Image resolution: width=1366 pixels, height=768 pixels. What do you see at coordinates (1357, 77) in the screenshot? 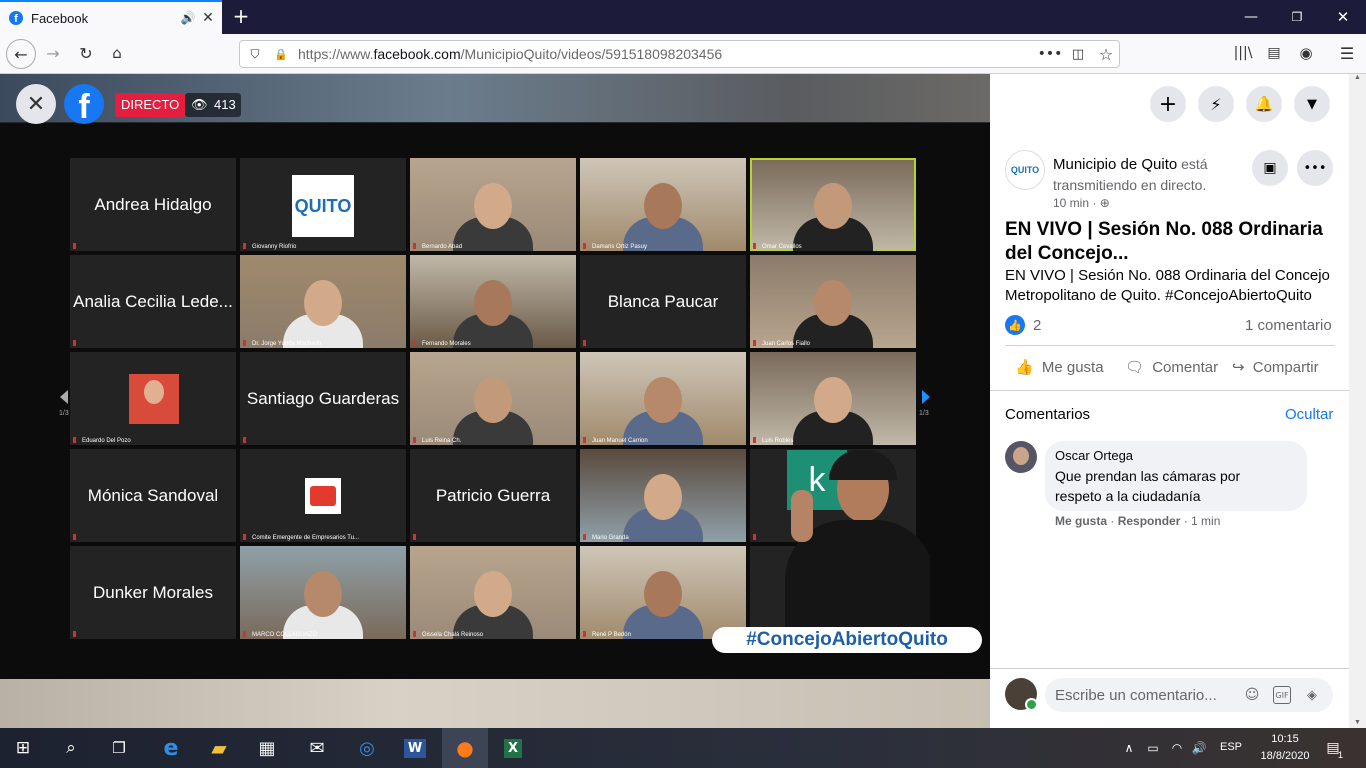
I see `scroll-up-icon: ▲` at bounding box center [1357, 77].